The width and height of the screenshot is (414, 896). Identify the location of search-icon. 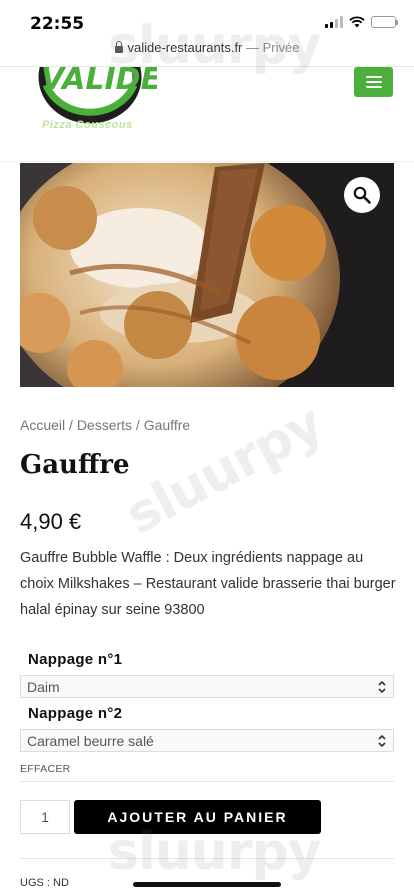
(362, 195).